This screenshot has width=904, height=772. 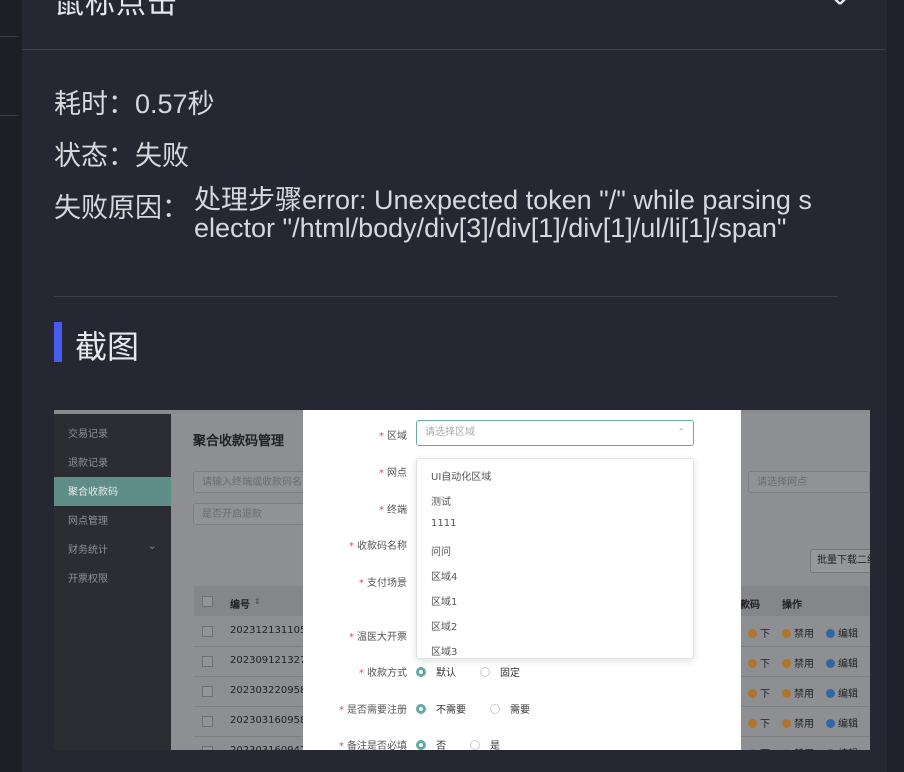 I want to click on radio-fixed: 固定, so click(x=500, y=671).